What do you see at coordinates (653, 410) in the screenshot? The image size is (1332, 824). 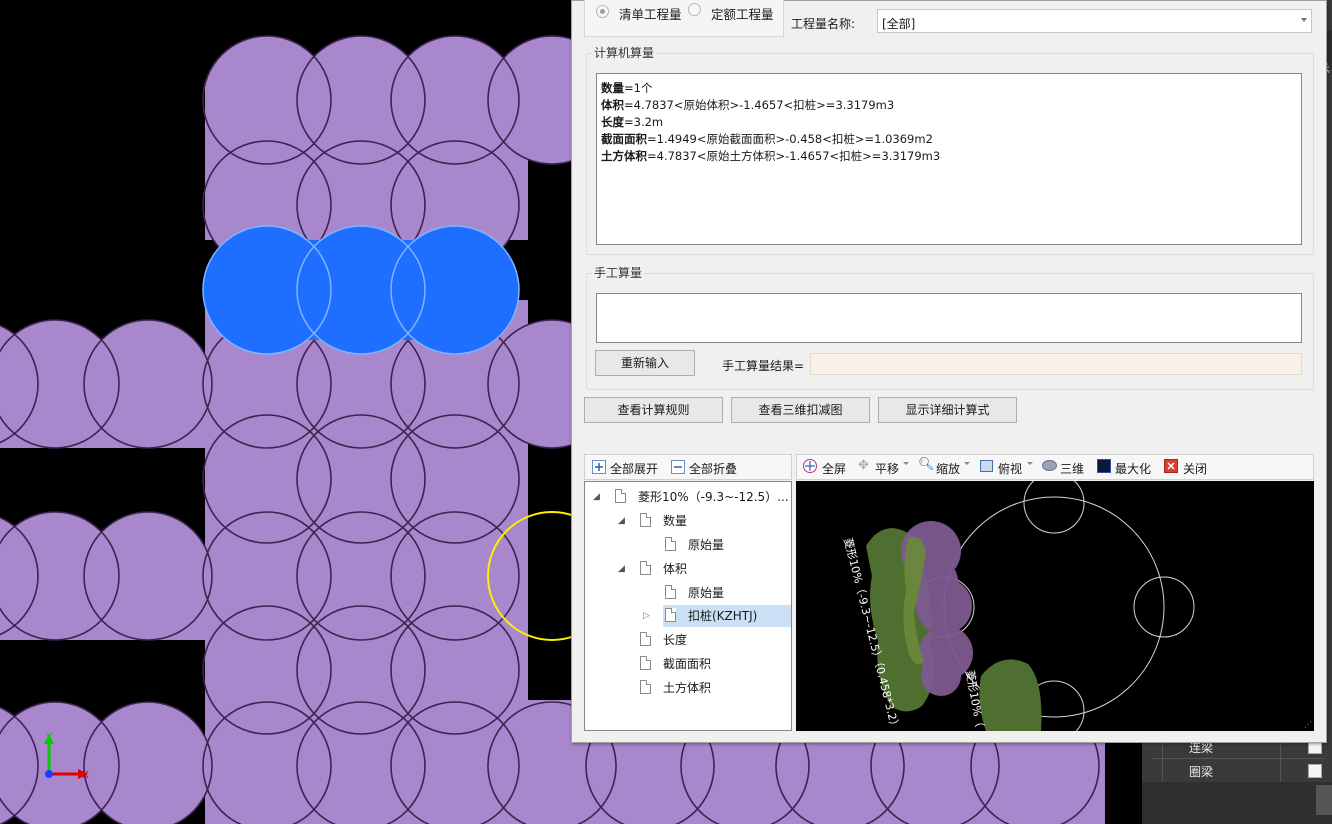 I see `view-calc-rules-button: 查看计算规则` at bounding box center [653, 410].